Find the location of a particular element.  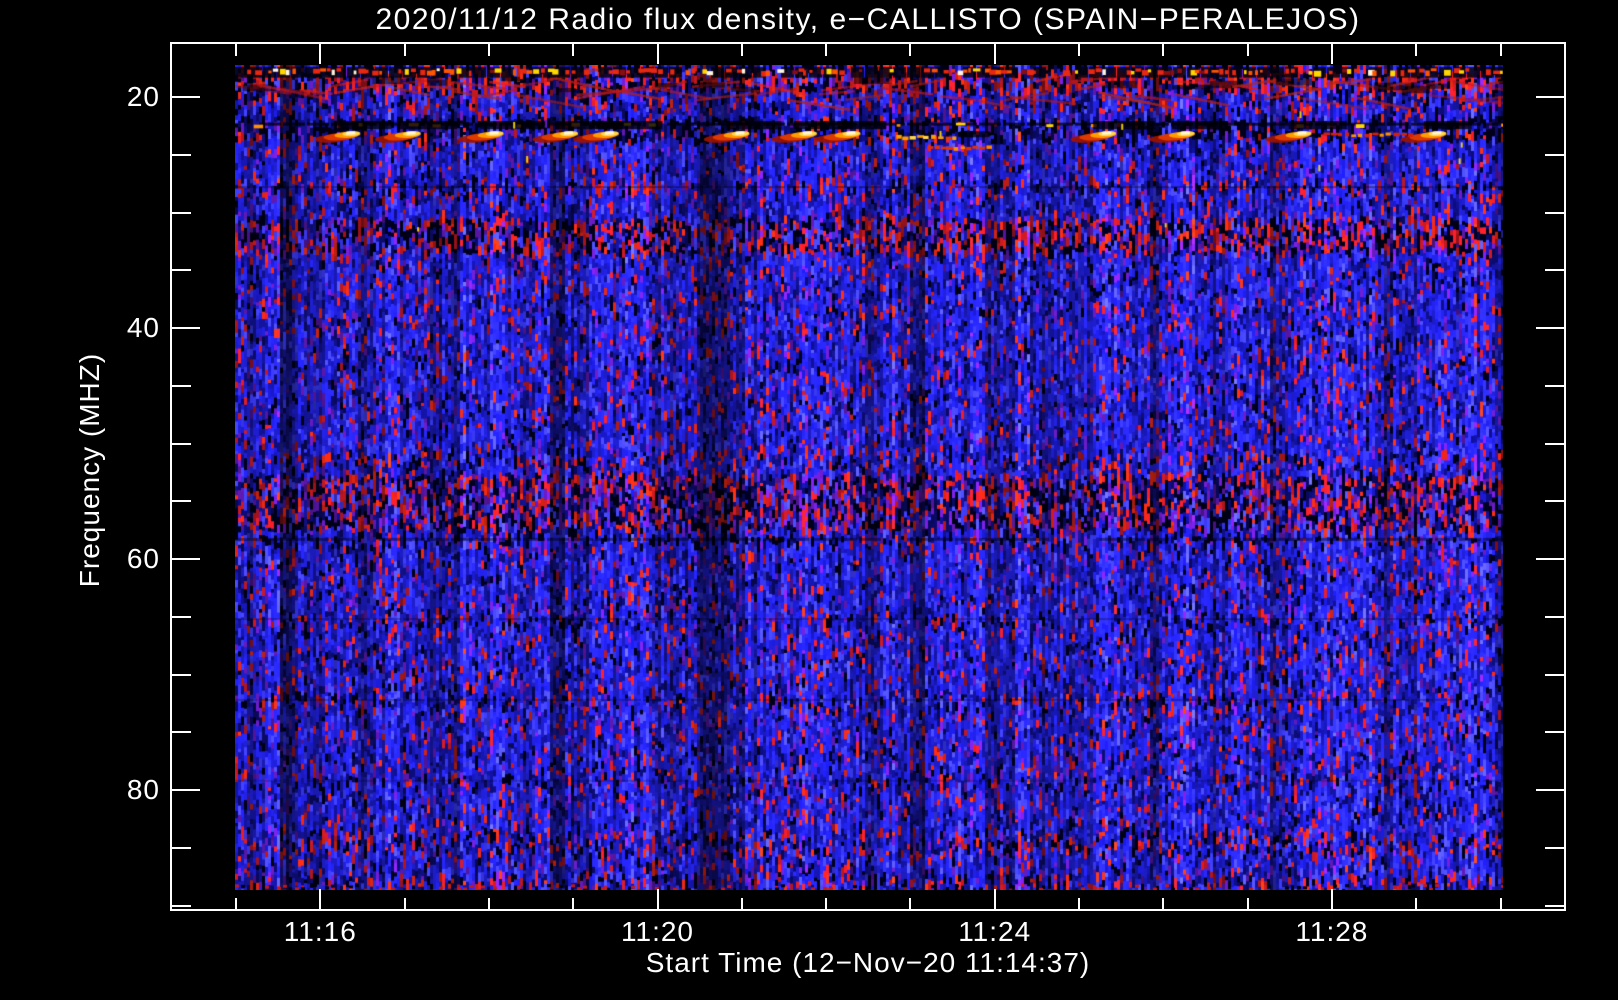

x-axis-tick-label: 11:20 is located at coordinates (657, 931).